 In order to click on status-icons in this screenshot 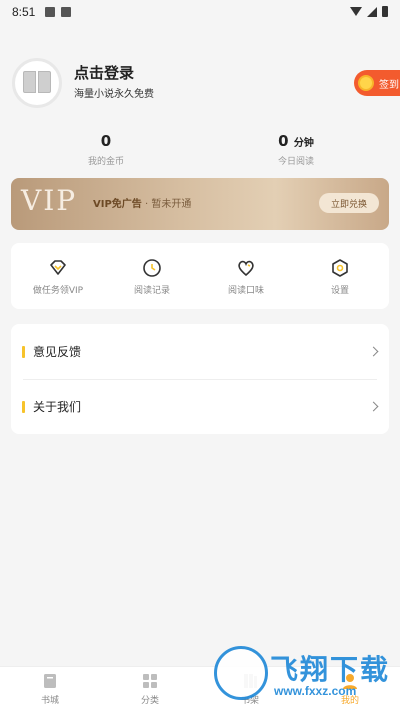, I will do `click(369, 11)`.